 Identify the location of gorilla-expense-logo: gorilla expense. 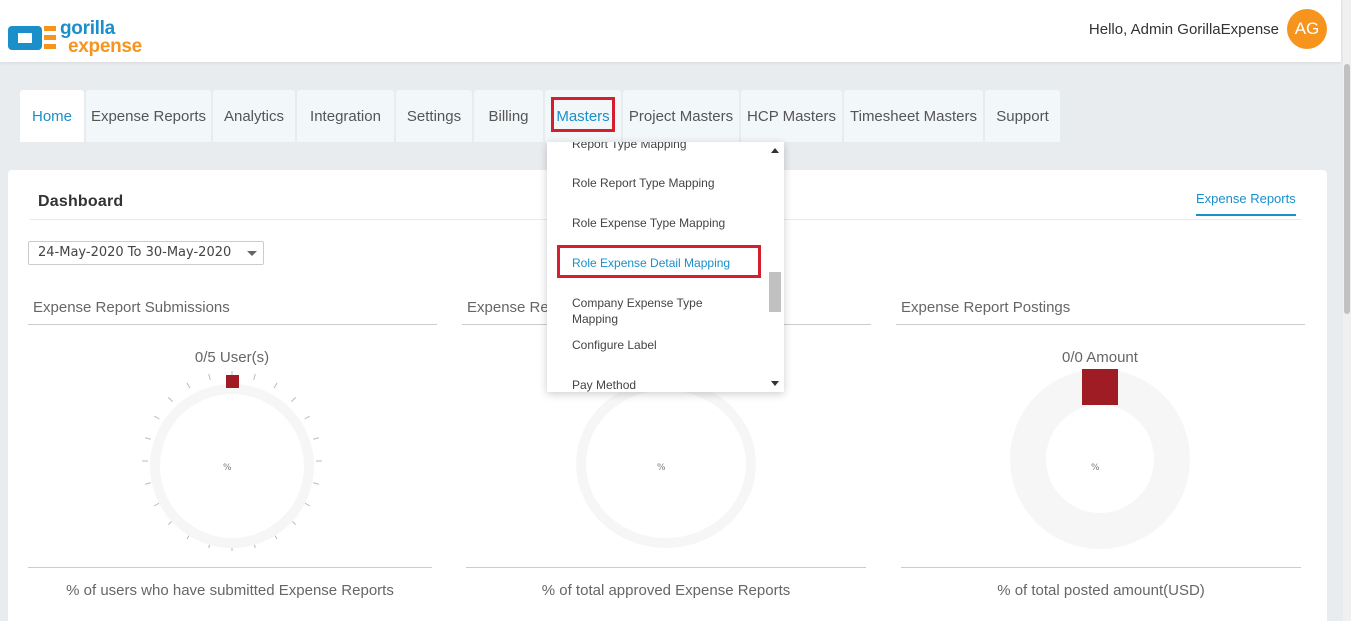
(75, 37).